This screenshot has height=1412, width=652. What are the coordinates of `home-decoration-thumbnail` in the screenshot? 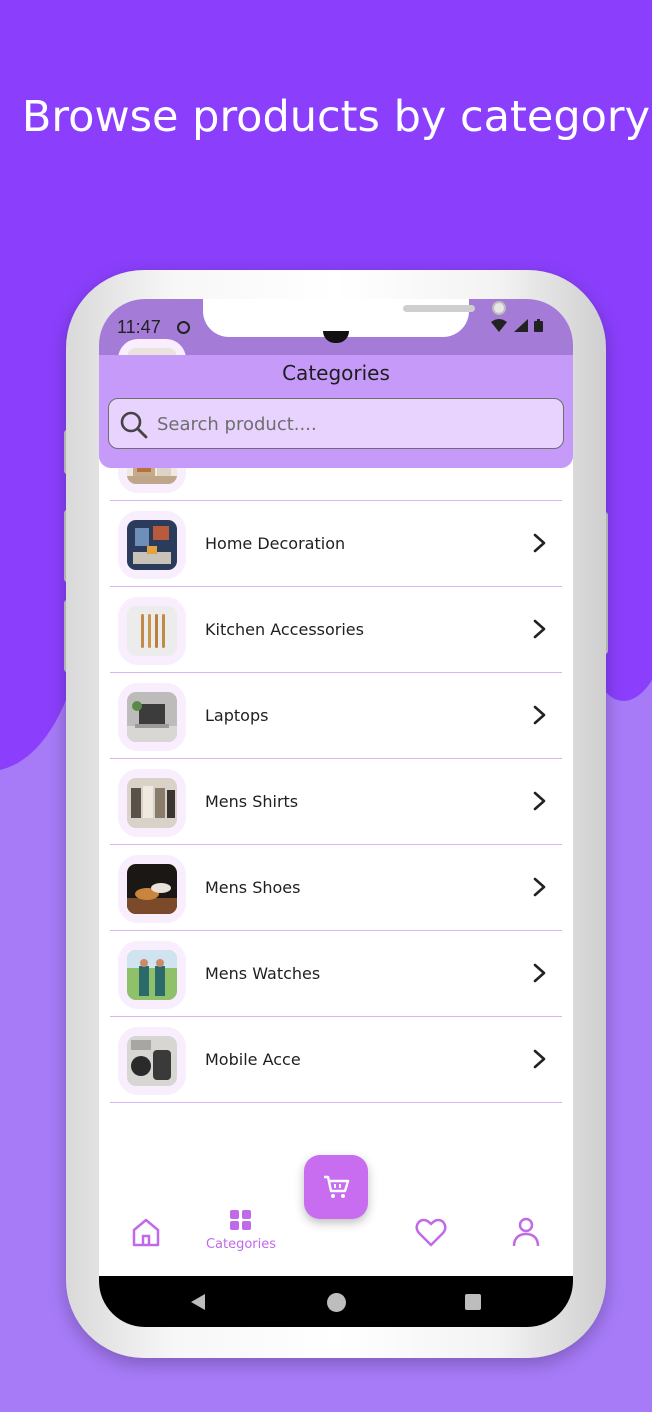 It's located at (152, 545).